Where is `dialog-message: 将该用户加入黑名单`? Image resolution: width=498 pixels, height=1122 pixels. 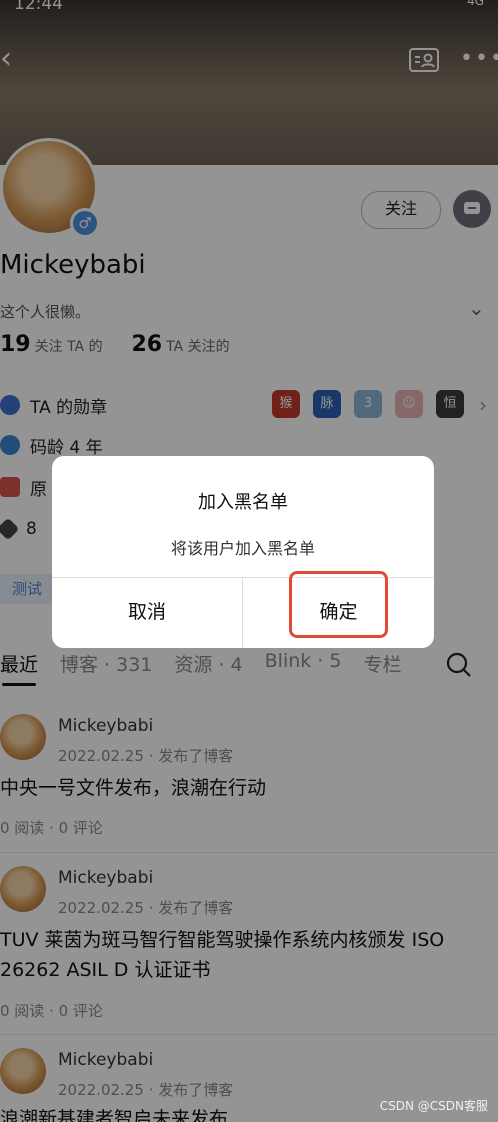 dialog-message: 将该用户加入黑名单 is located at coordinates (242, 548).